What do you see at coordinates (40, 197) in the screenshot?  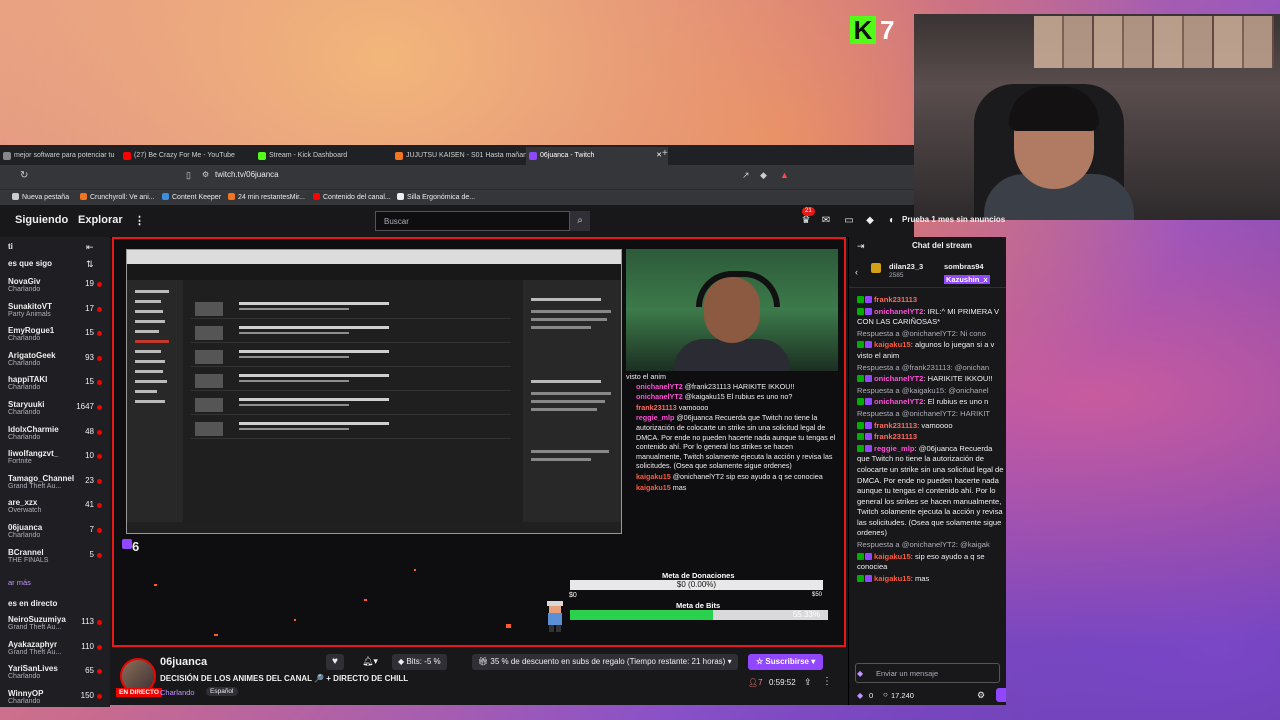 I see `bookmark-item: Nueva pestaña` at bounding box center [40, 197].